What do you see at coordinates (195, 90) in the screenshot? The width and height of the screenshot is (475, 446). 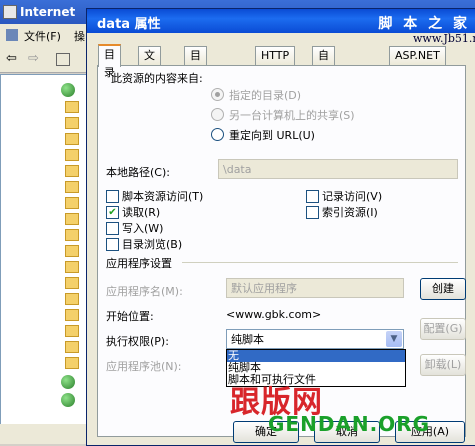 I see `tab-directory-security: 目录安全性` at bounding box center [195, 90].